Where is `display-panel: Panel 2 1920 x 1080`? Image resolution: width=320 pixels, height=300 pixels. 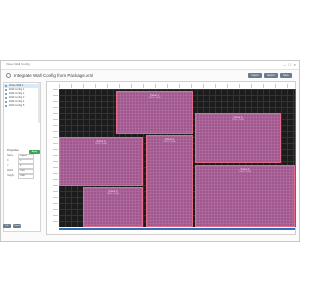 display-panel: Panel 2 1920 x 1080 is located at coordinates (238, 138).